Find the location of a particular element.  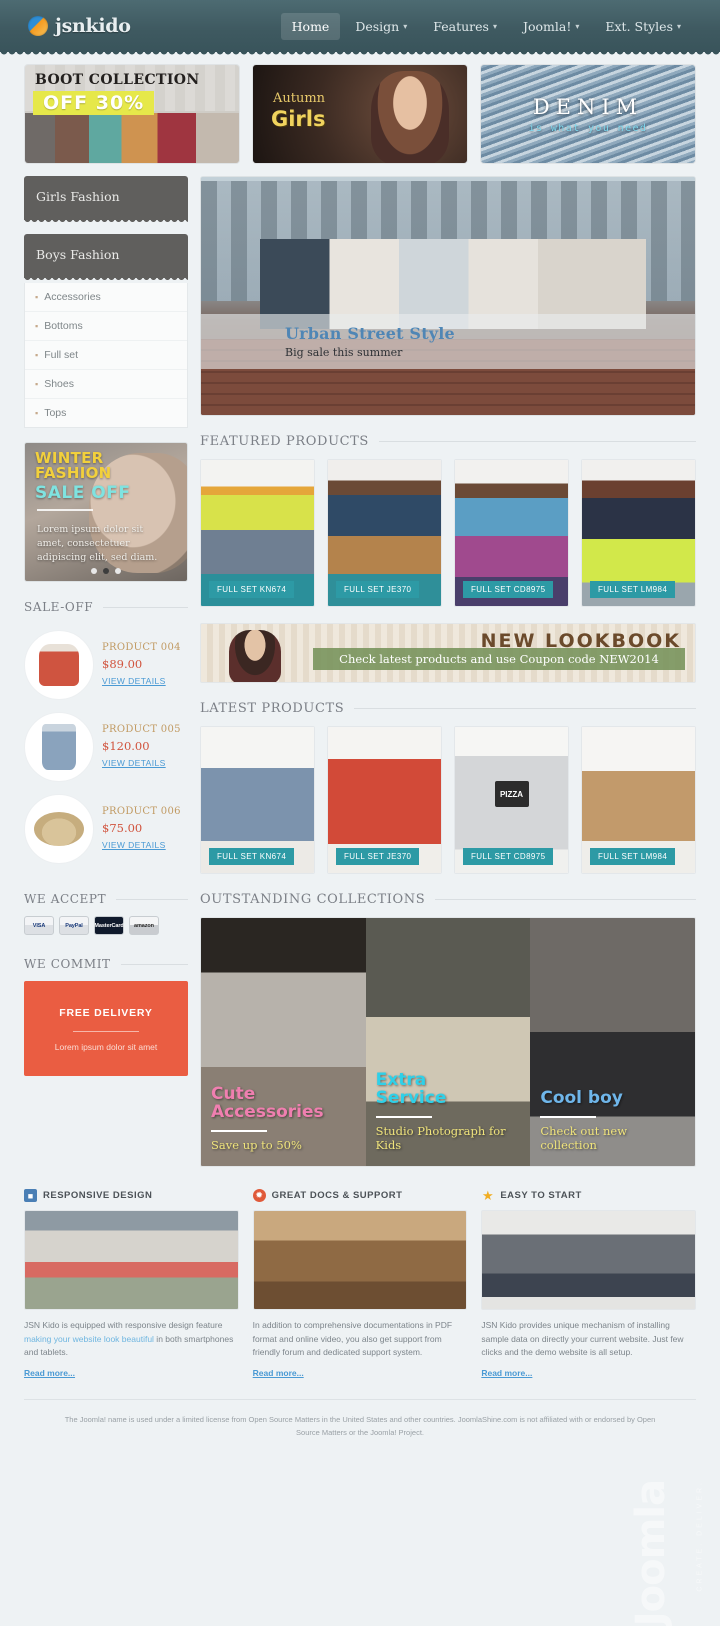

banner-divider is located at coordinates (65, 510).